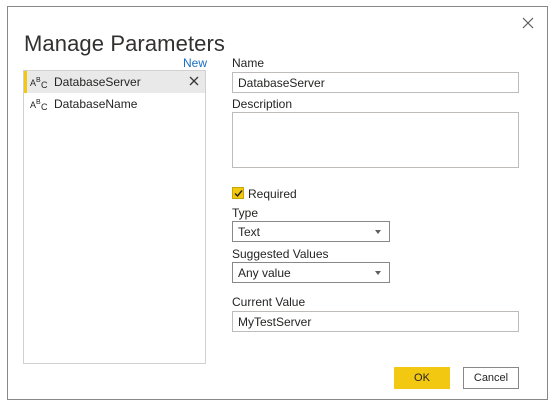 Image resolution: width=556 pixels, height=409 pixels. What do you see at coordinates (528, 23) in the screenshot?
I see `close-icon` at bounding box center [528, 23].